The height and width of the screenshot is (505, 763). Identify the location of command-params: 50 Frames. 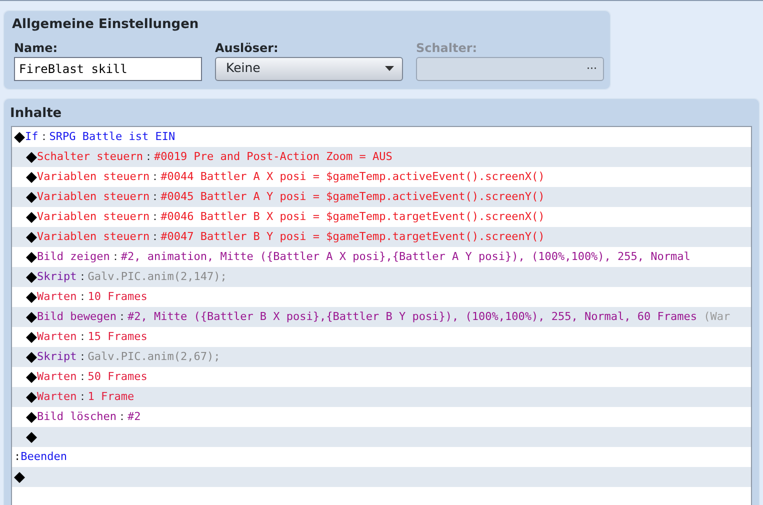
(118, 377).